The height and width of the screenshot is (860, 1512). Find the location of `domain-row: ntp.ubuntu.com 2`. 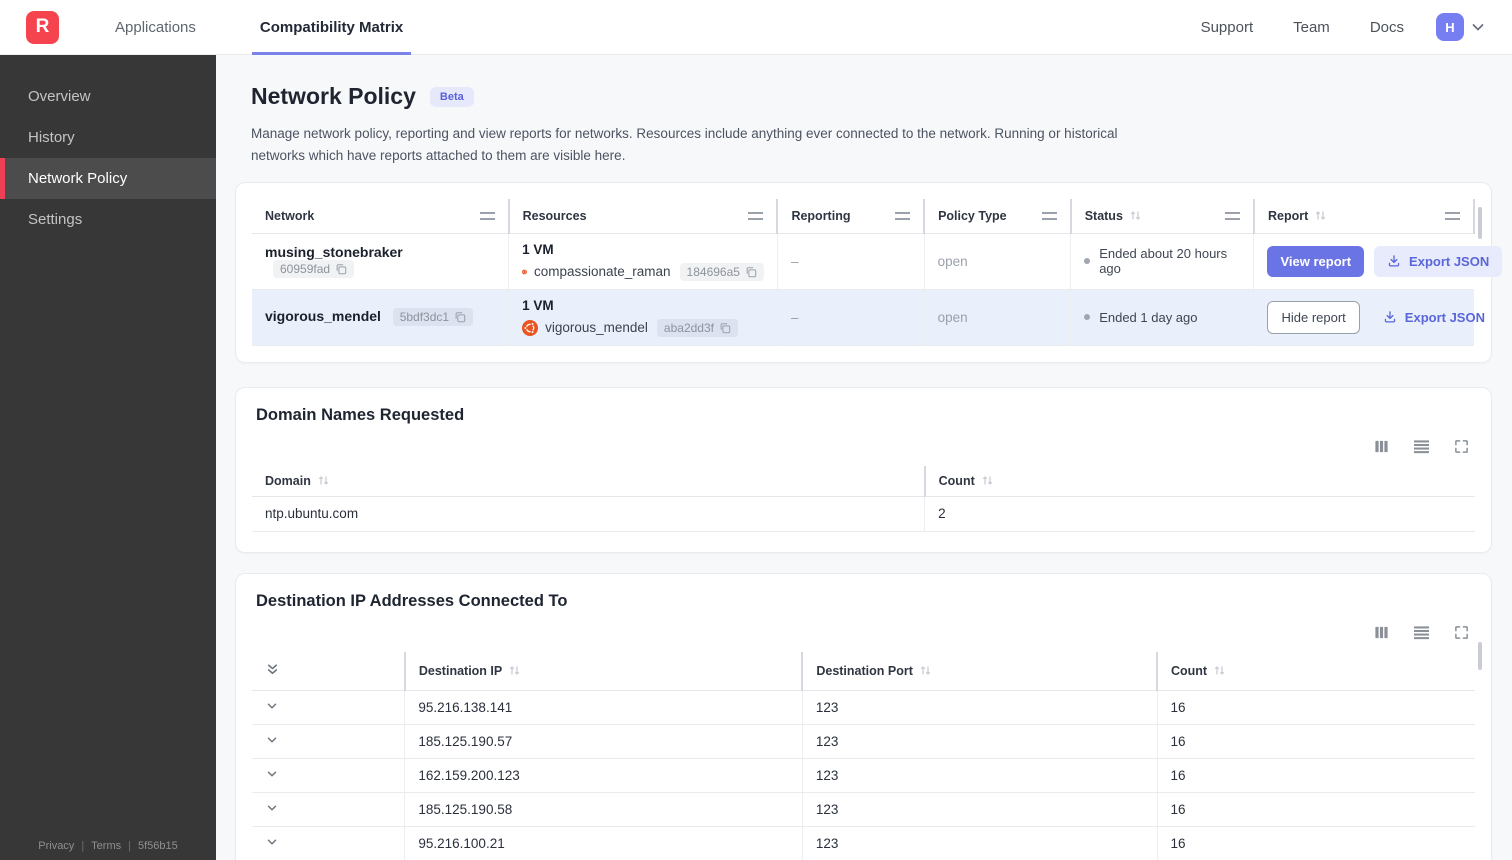

domain-row: ntp.ubuntu.com 2 is located at coordinates (863, 514).